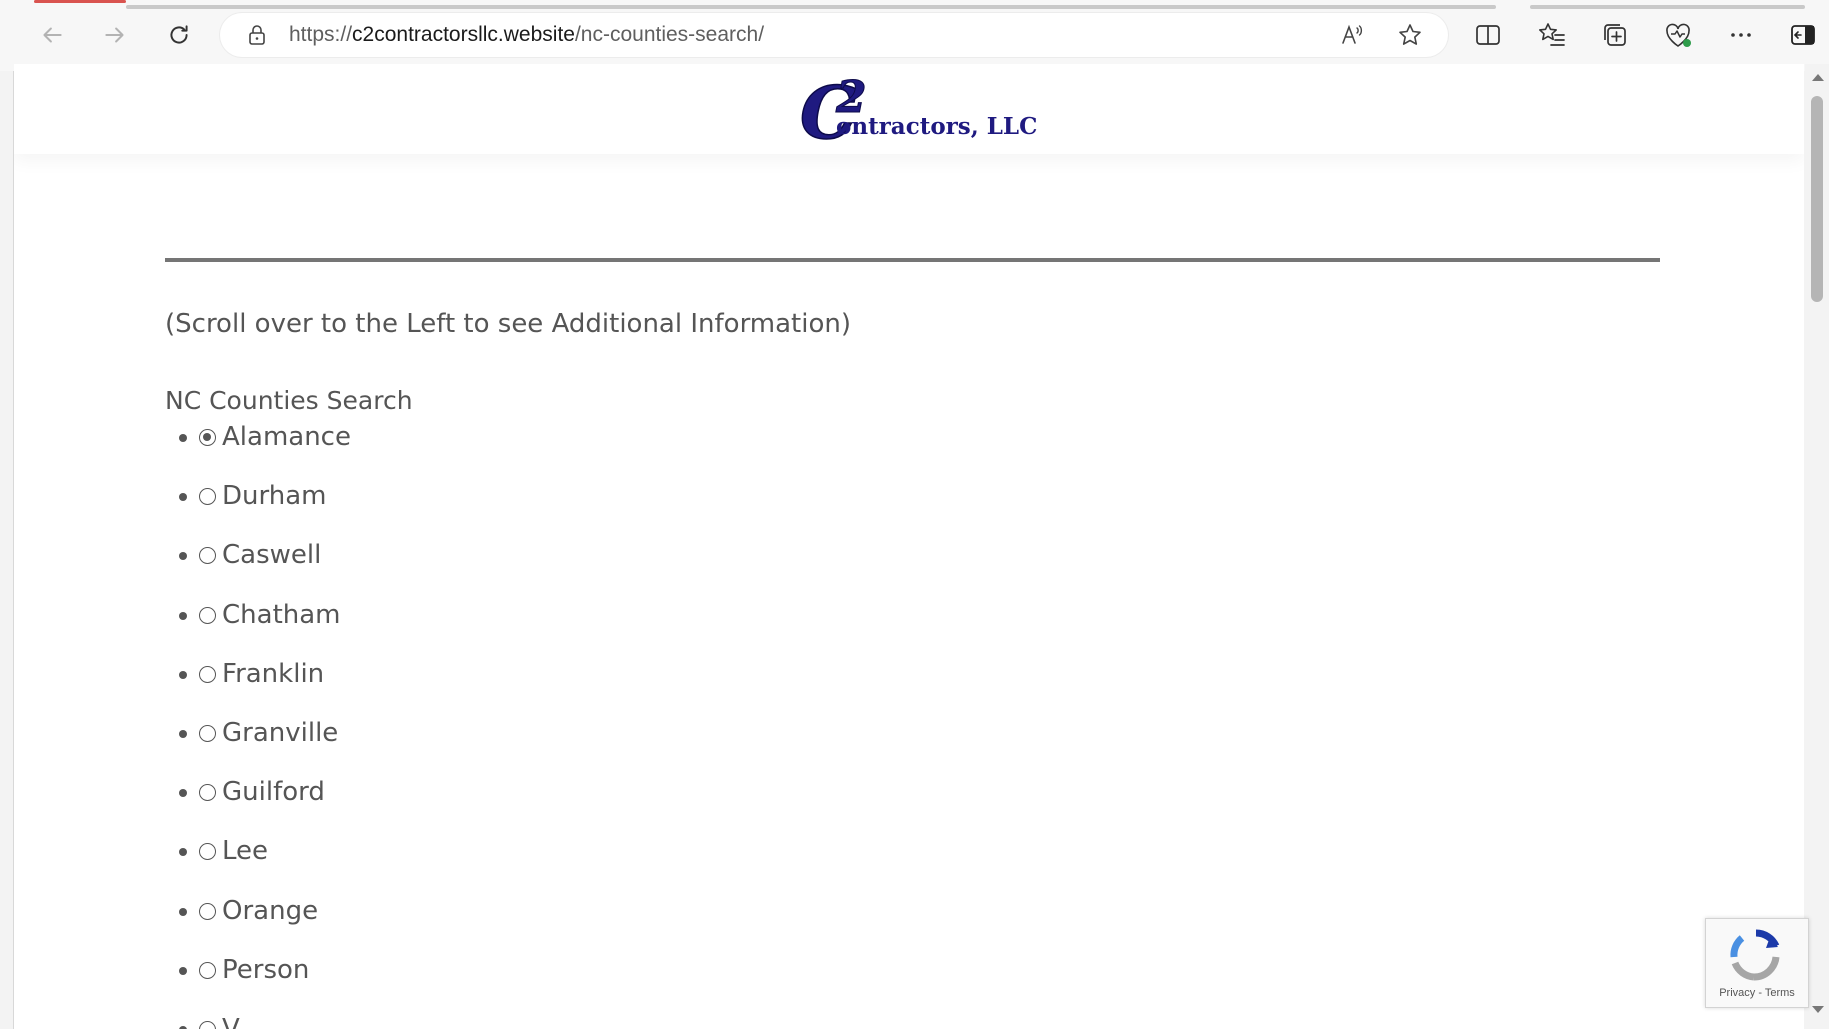 This screenshot has width=1829, height=1029. I want to click on county-label: Orange, so click(270, 911).